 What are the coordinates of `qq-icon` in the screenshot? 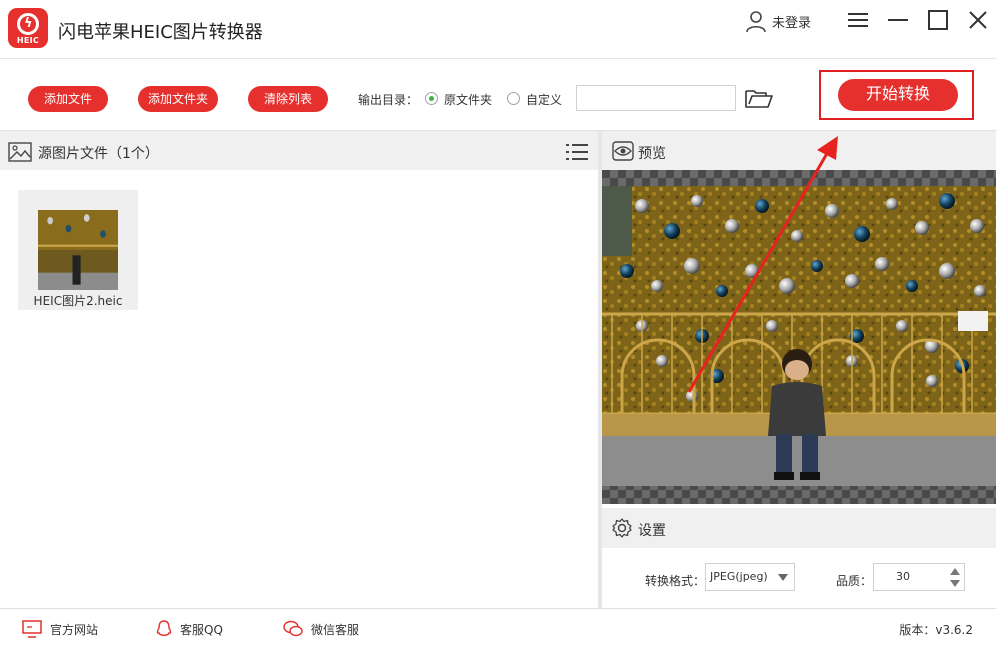 It's located at (164, 628).